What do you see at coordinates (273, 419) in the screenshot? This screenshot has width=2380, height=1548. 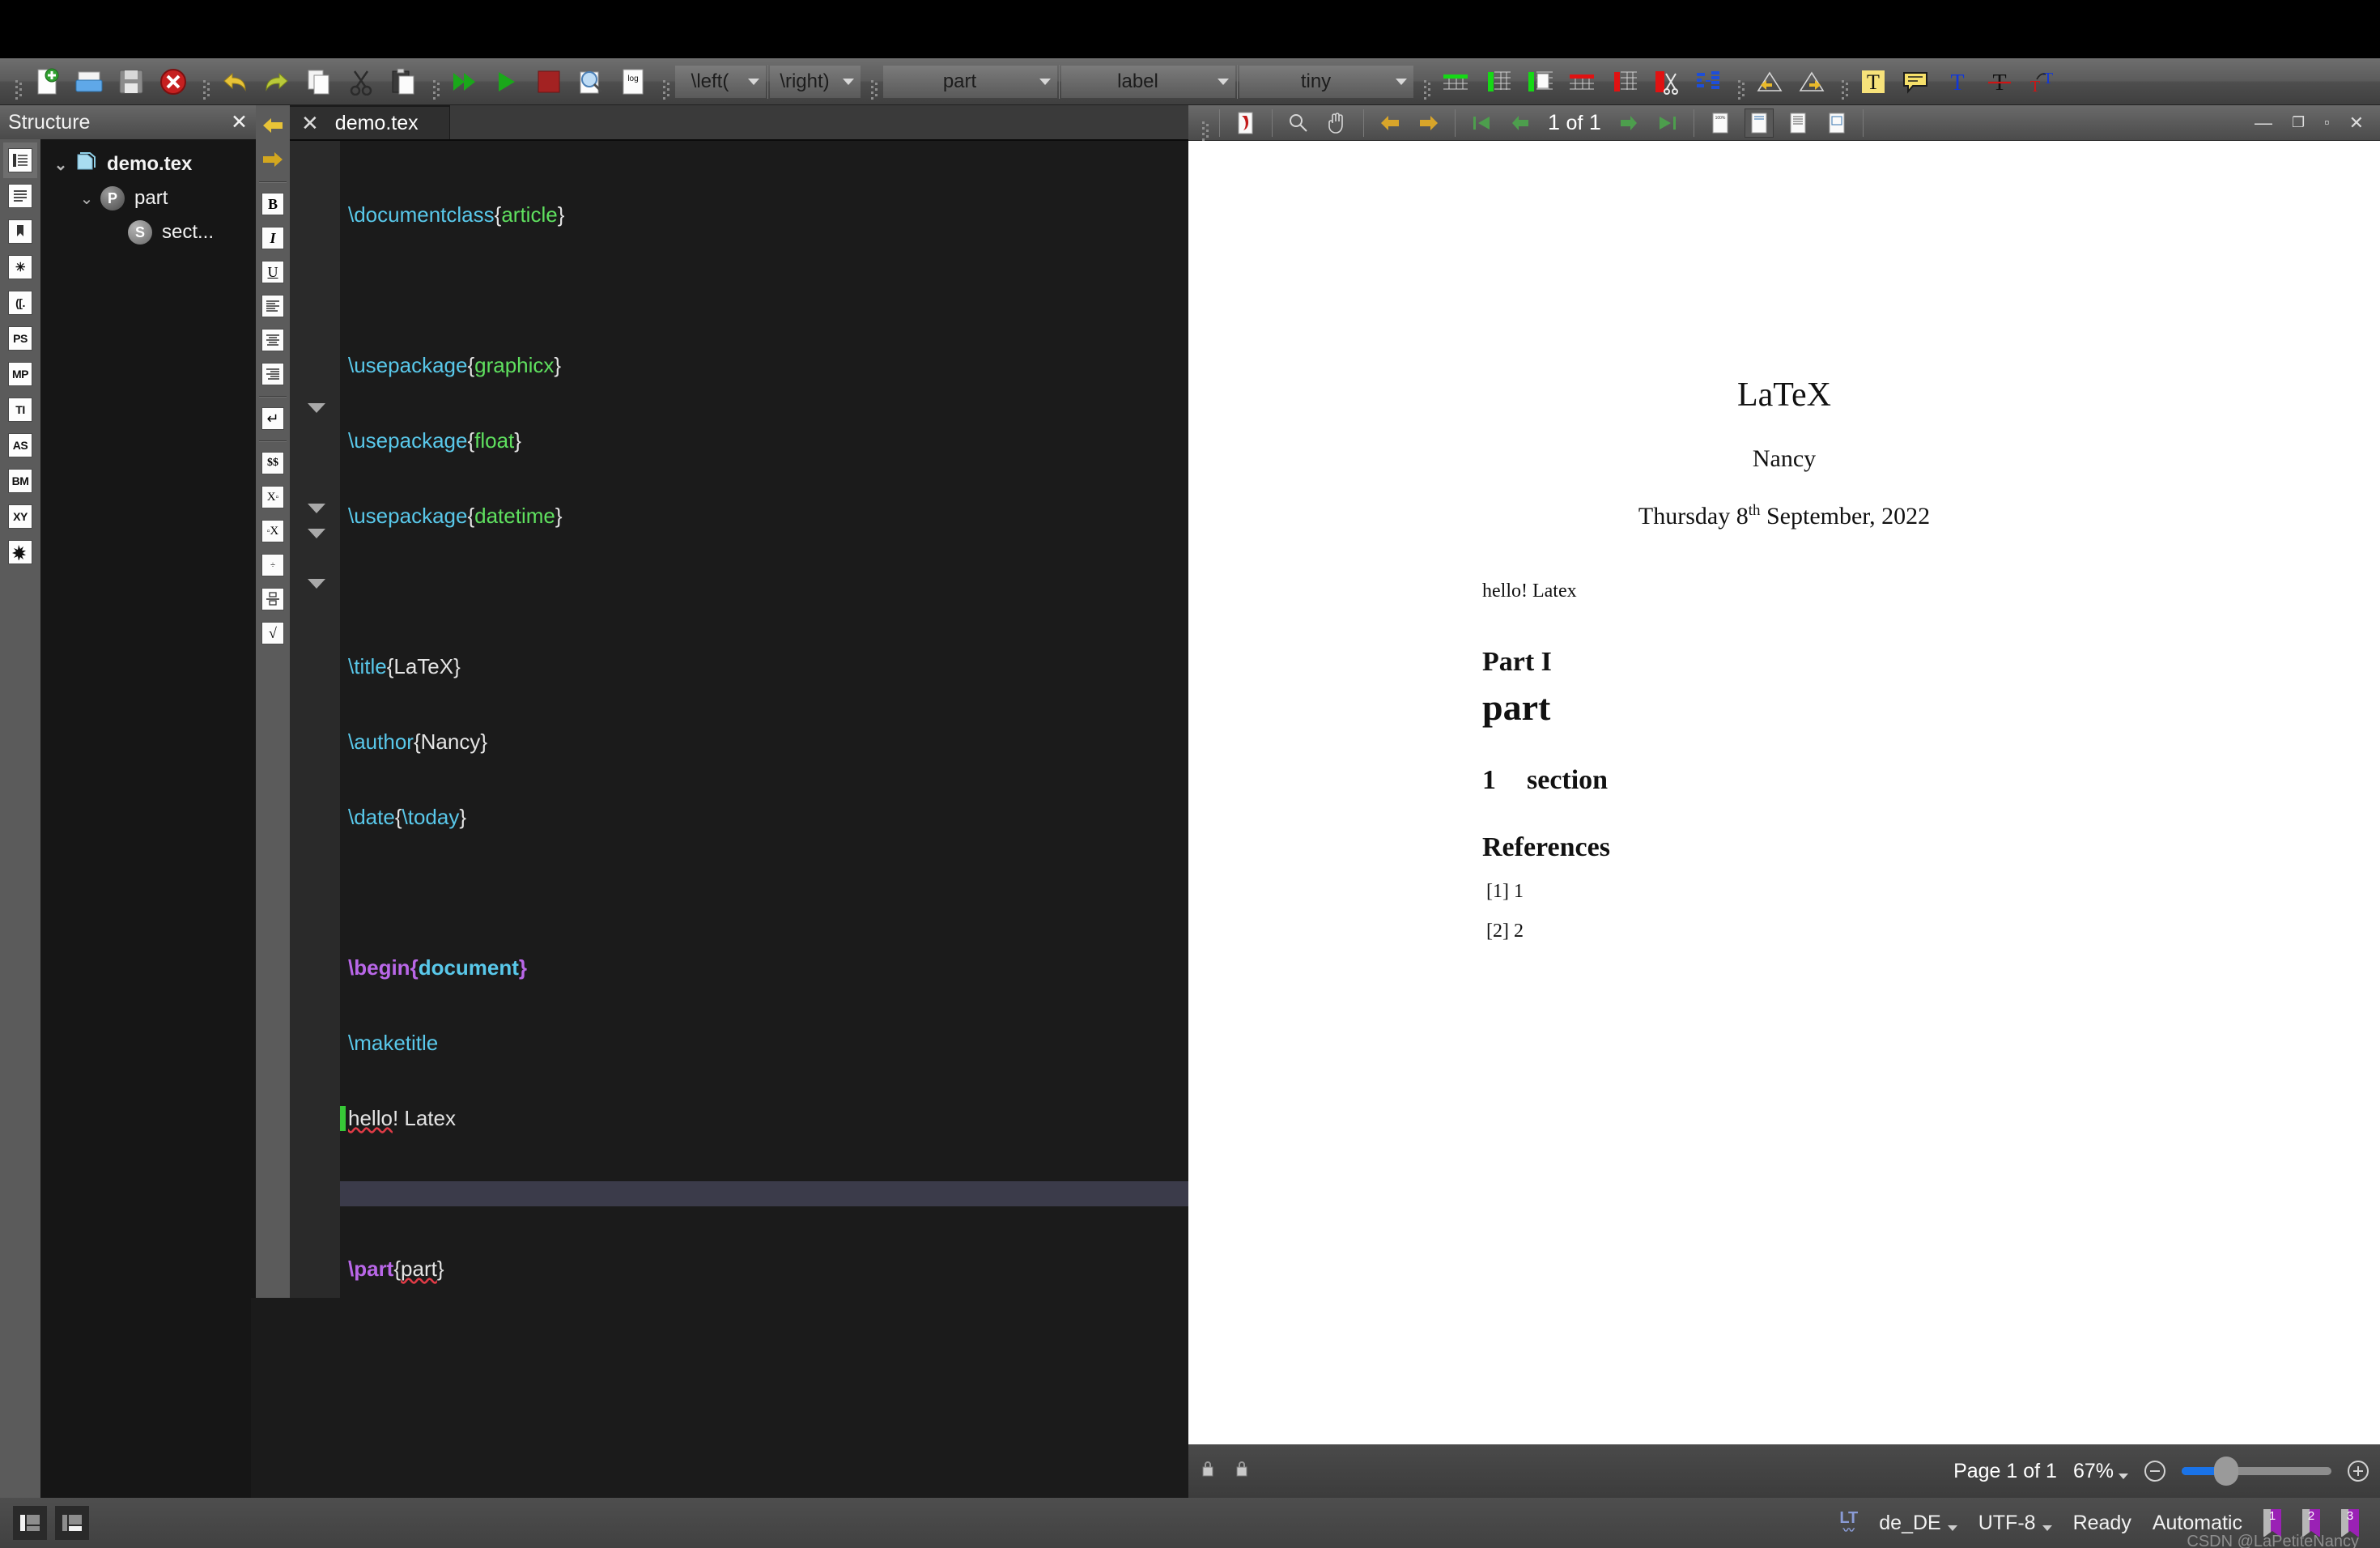 I see `newline-button: ↵` at bounding box center [273, 419].